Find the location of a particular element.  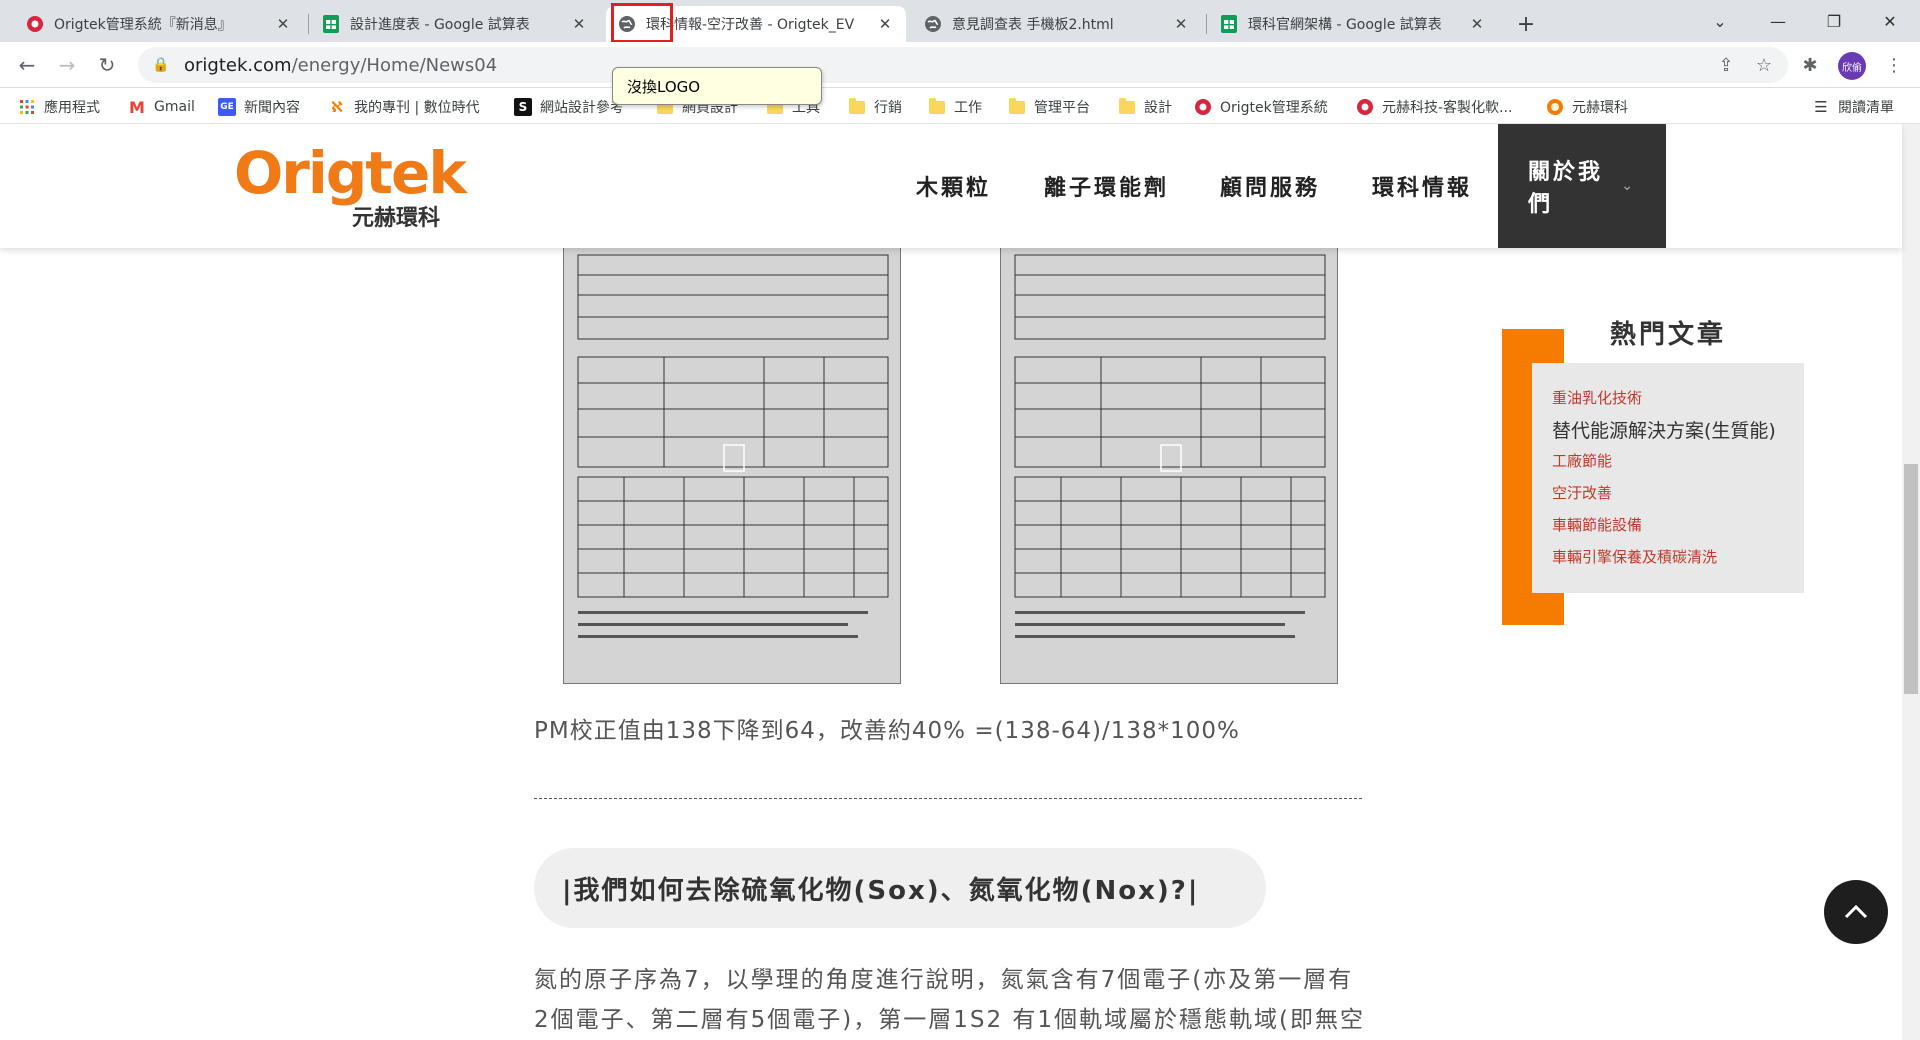

bookmark-web-design-ref: S 網站設計參考 is located at coordinates (569, 107).